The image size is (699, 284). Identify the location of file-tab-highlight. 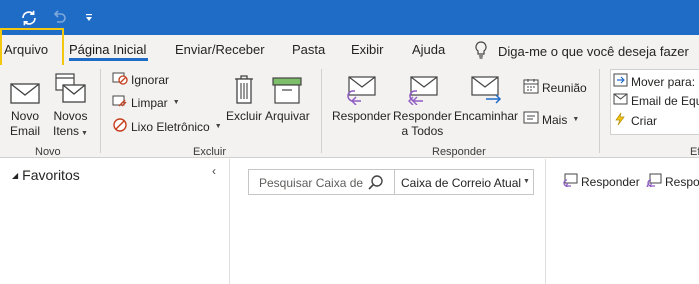
(32, 48).